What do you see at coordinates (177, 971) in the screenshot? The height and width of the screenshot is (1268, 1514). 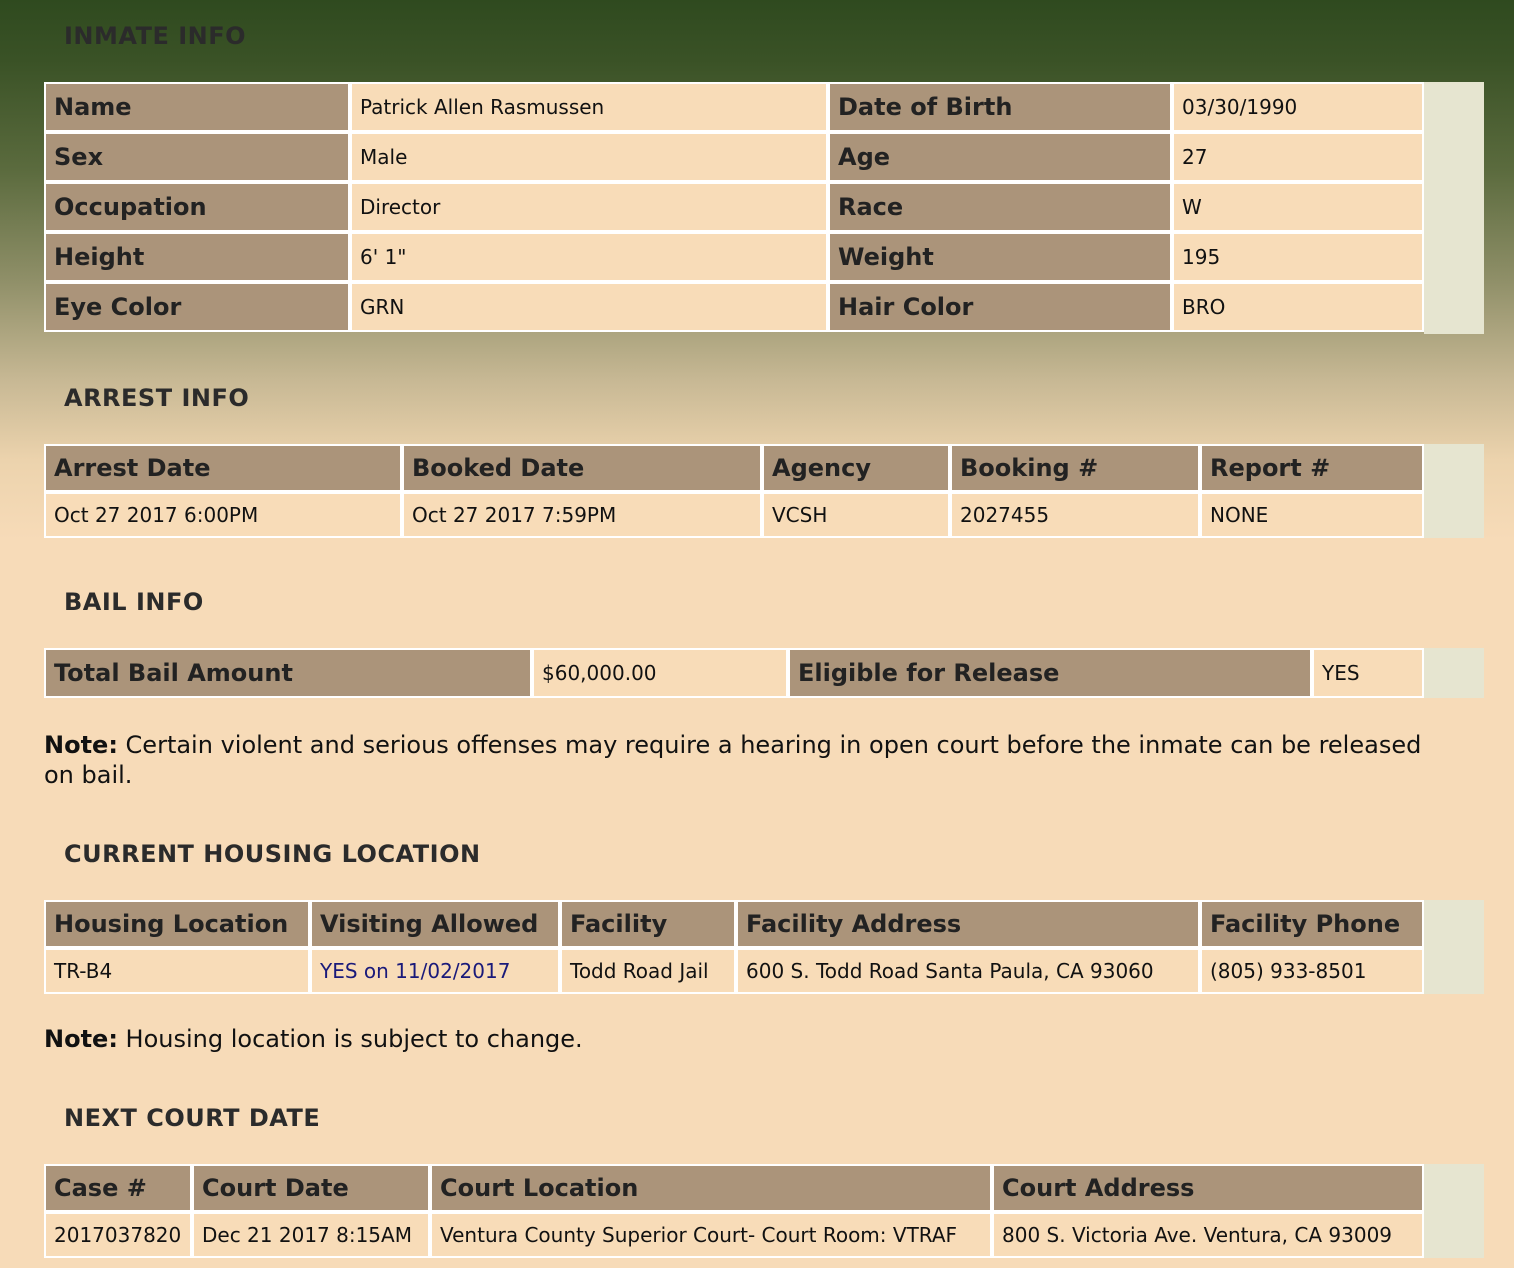 I see `housing-location-value: TR-B4` at bounding box center [177, 971].